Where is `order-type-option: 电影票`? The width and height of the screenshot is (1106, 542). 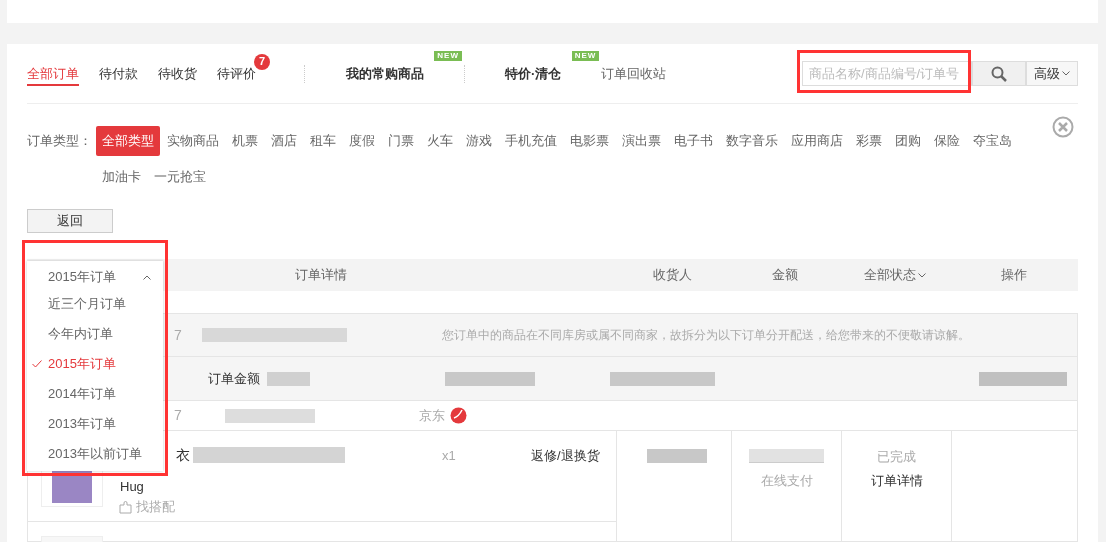
order-type-option: 电影票 is located at coordinates (589, 141).